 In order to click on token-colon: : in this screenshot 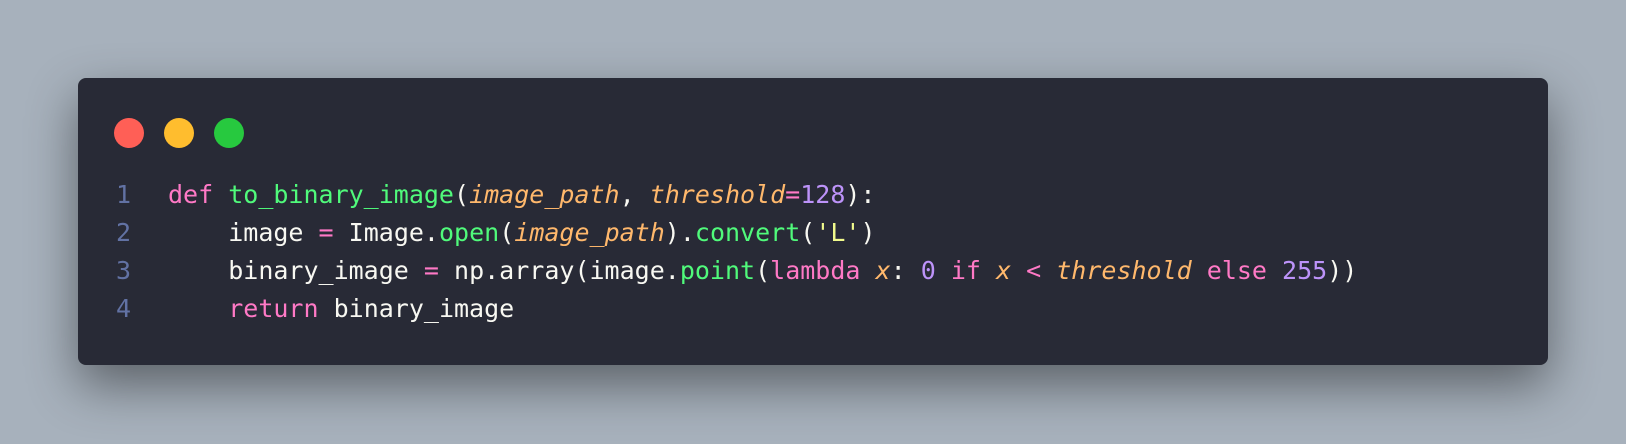, I will do `click(905, 270)`.